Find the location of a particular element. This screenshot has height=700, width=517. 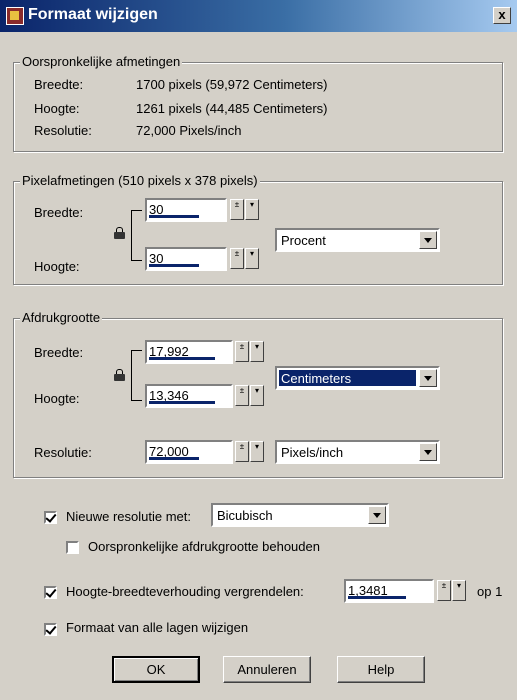

print-resolution-spinner: 72,000 ± ▾ is located at coordinates (207, 452).